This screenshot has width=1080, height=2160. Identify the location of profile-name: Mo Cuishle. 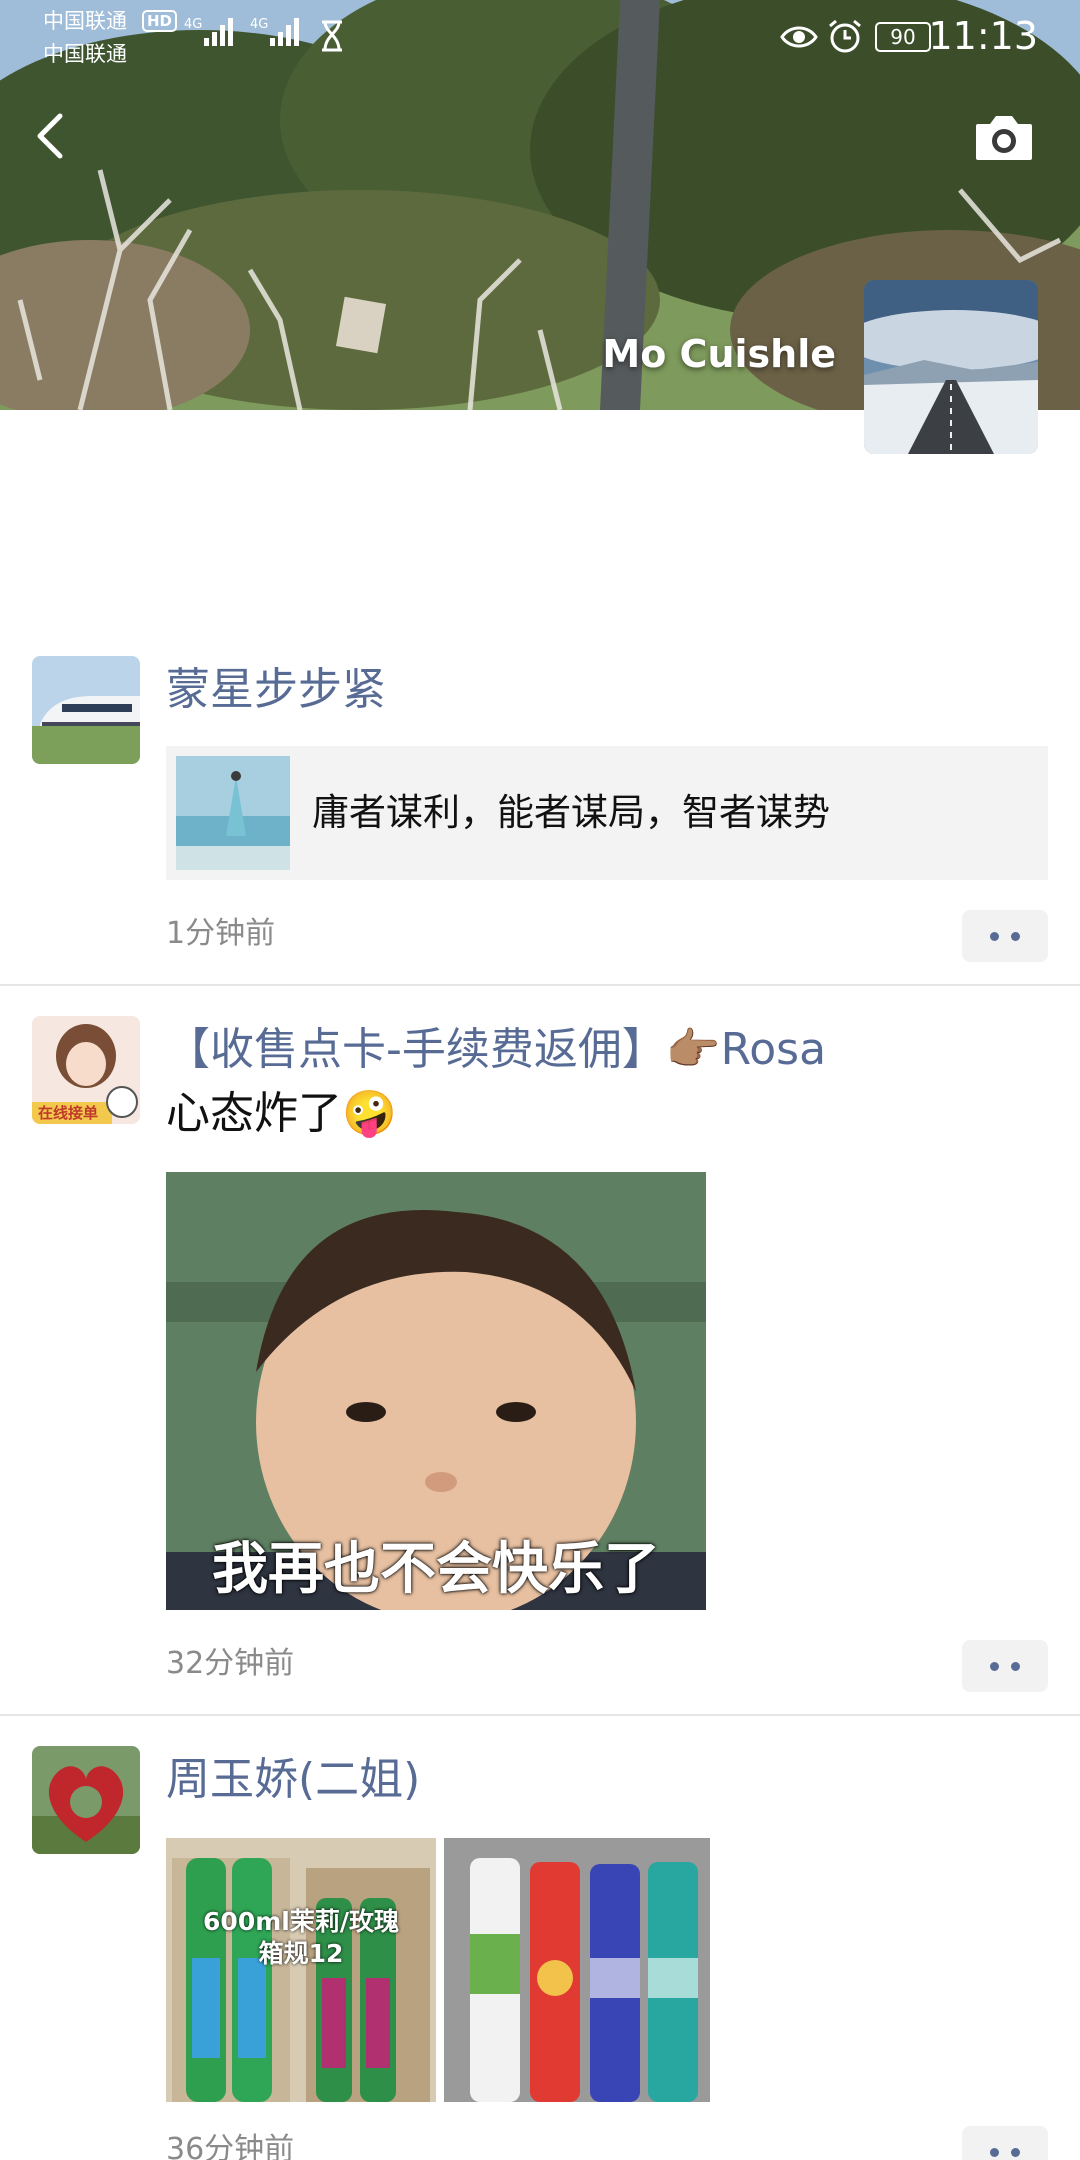
(718, 354).